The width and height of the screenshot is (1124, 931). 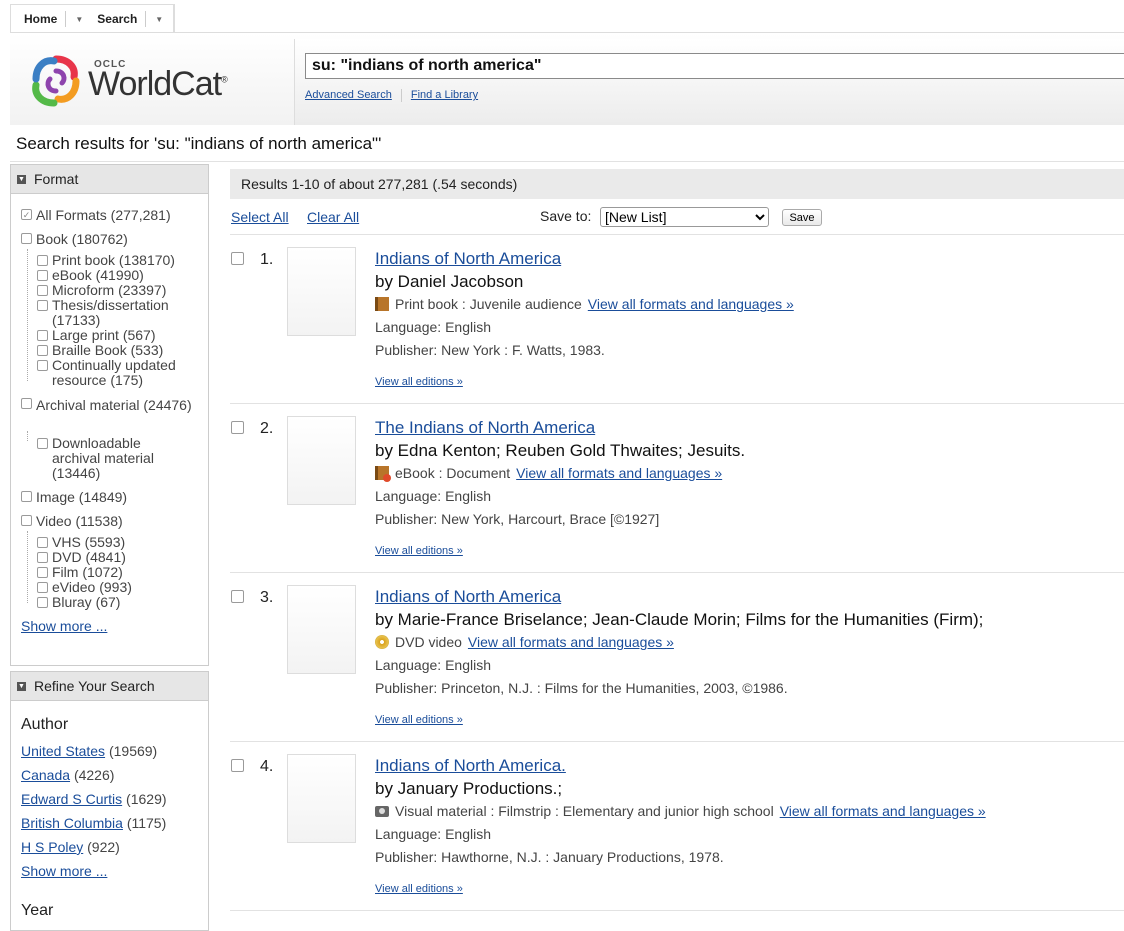 I want to click on facet-archival: Archival material (24476), so click(x=111, y=405).